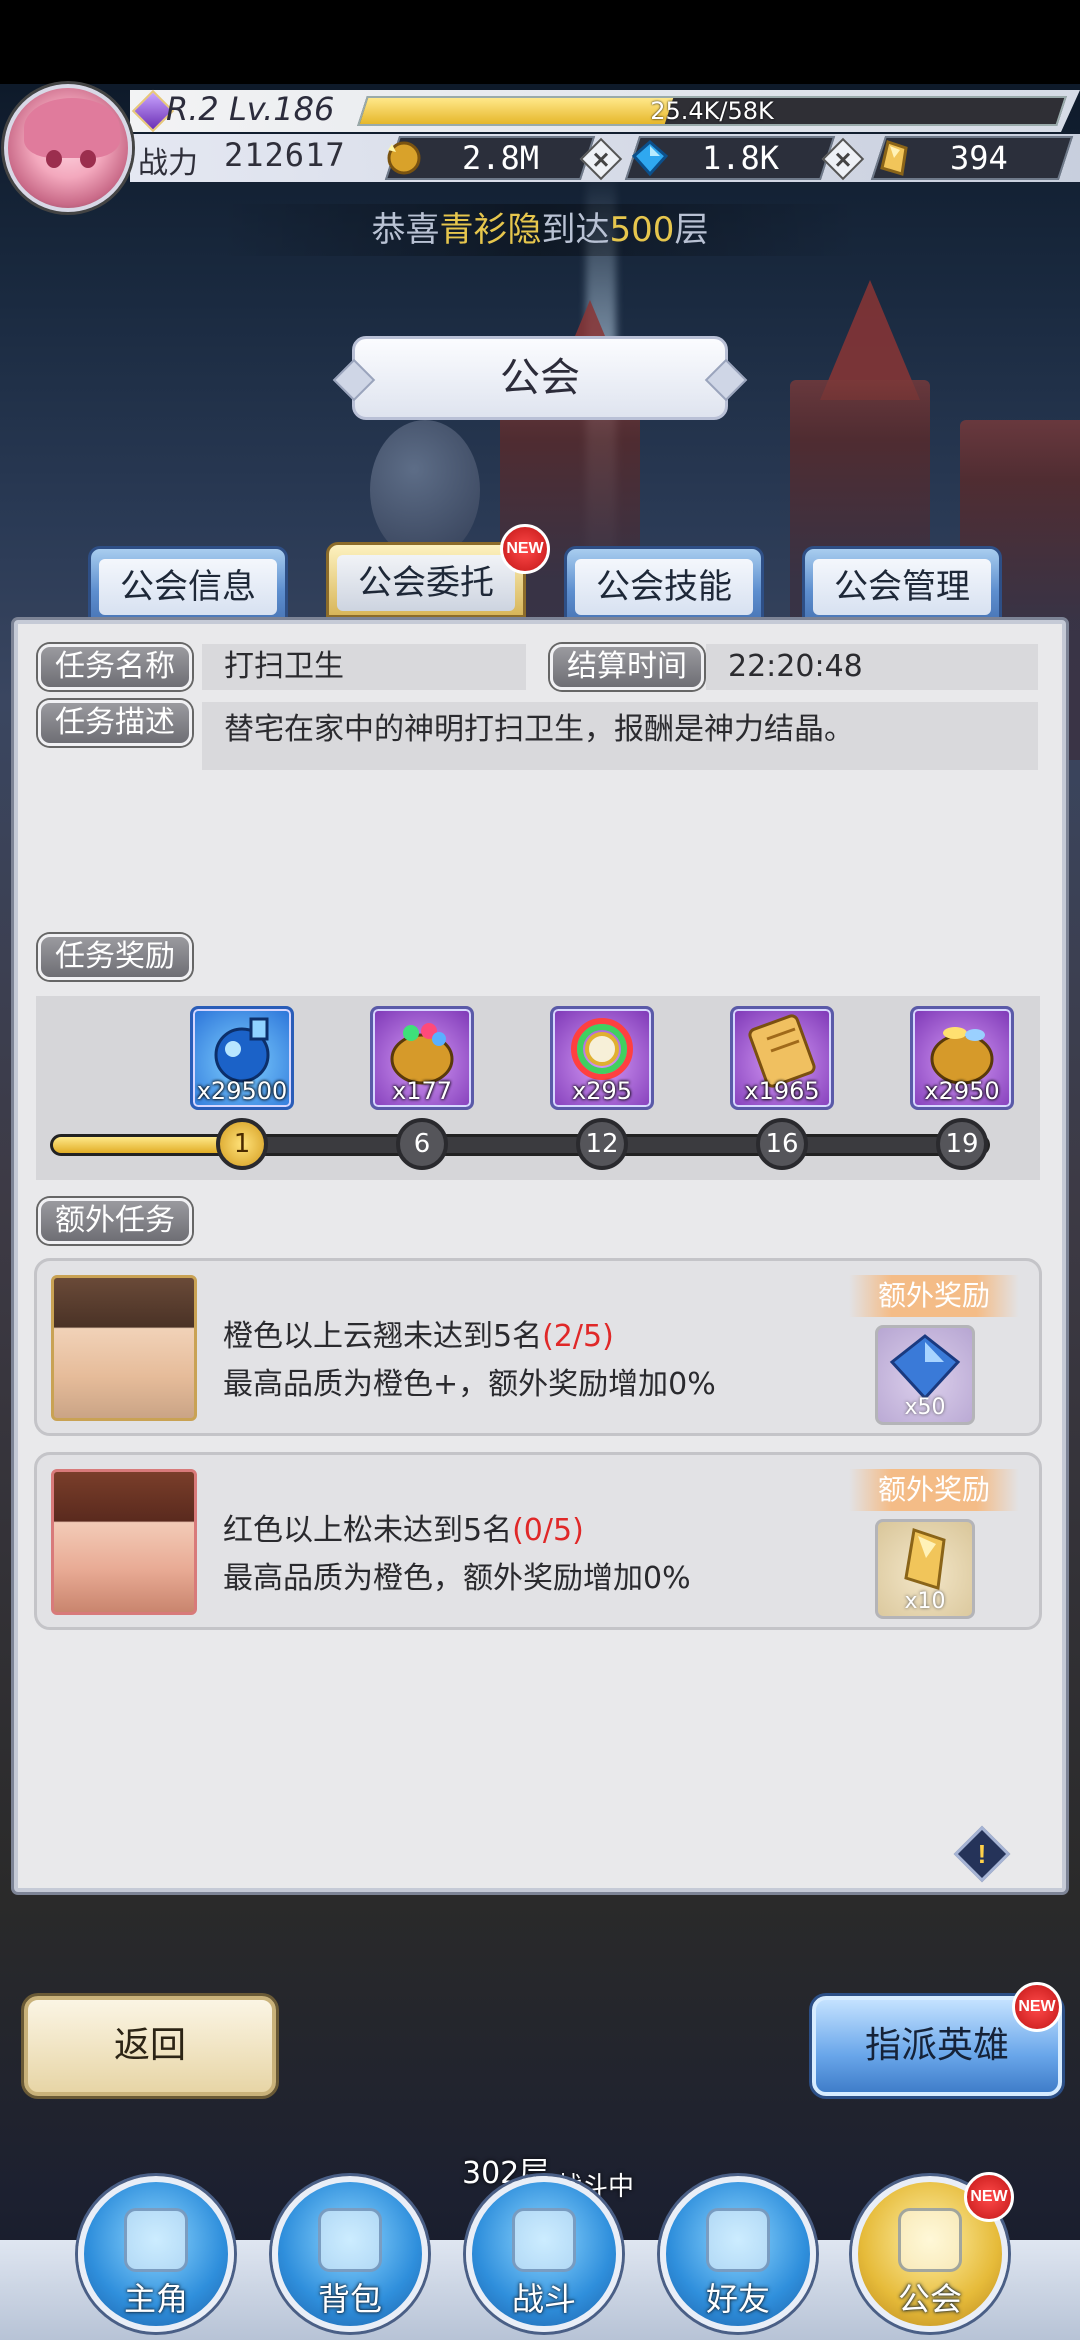 This screenshot has width=1080, height=2340. Describe the element at coordinates (242, 1091) in the screenshot. I see `reward-qty: x29500` at that location.